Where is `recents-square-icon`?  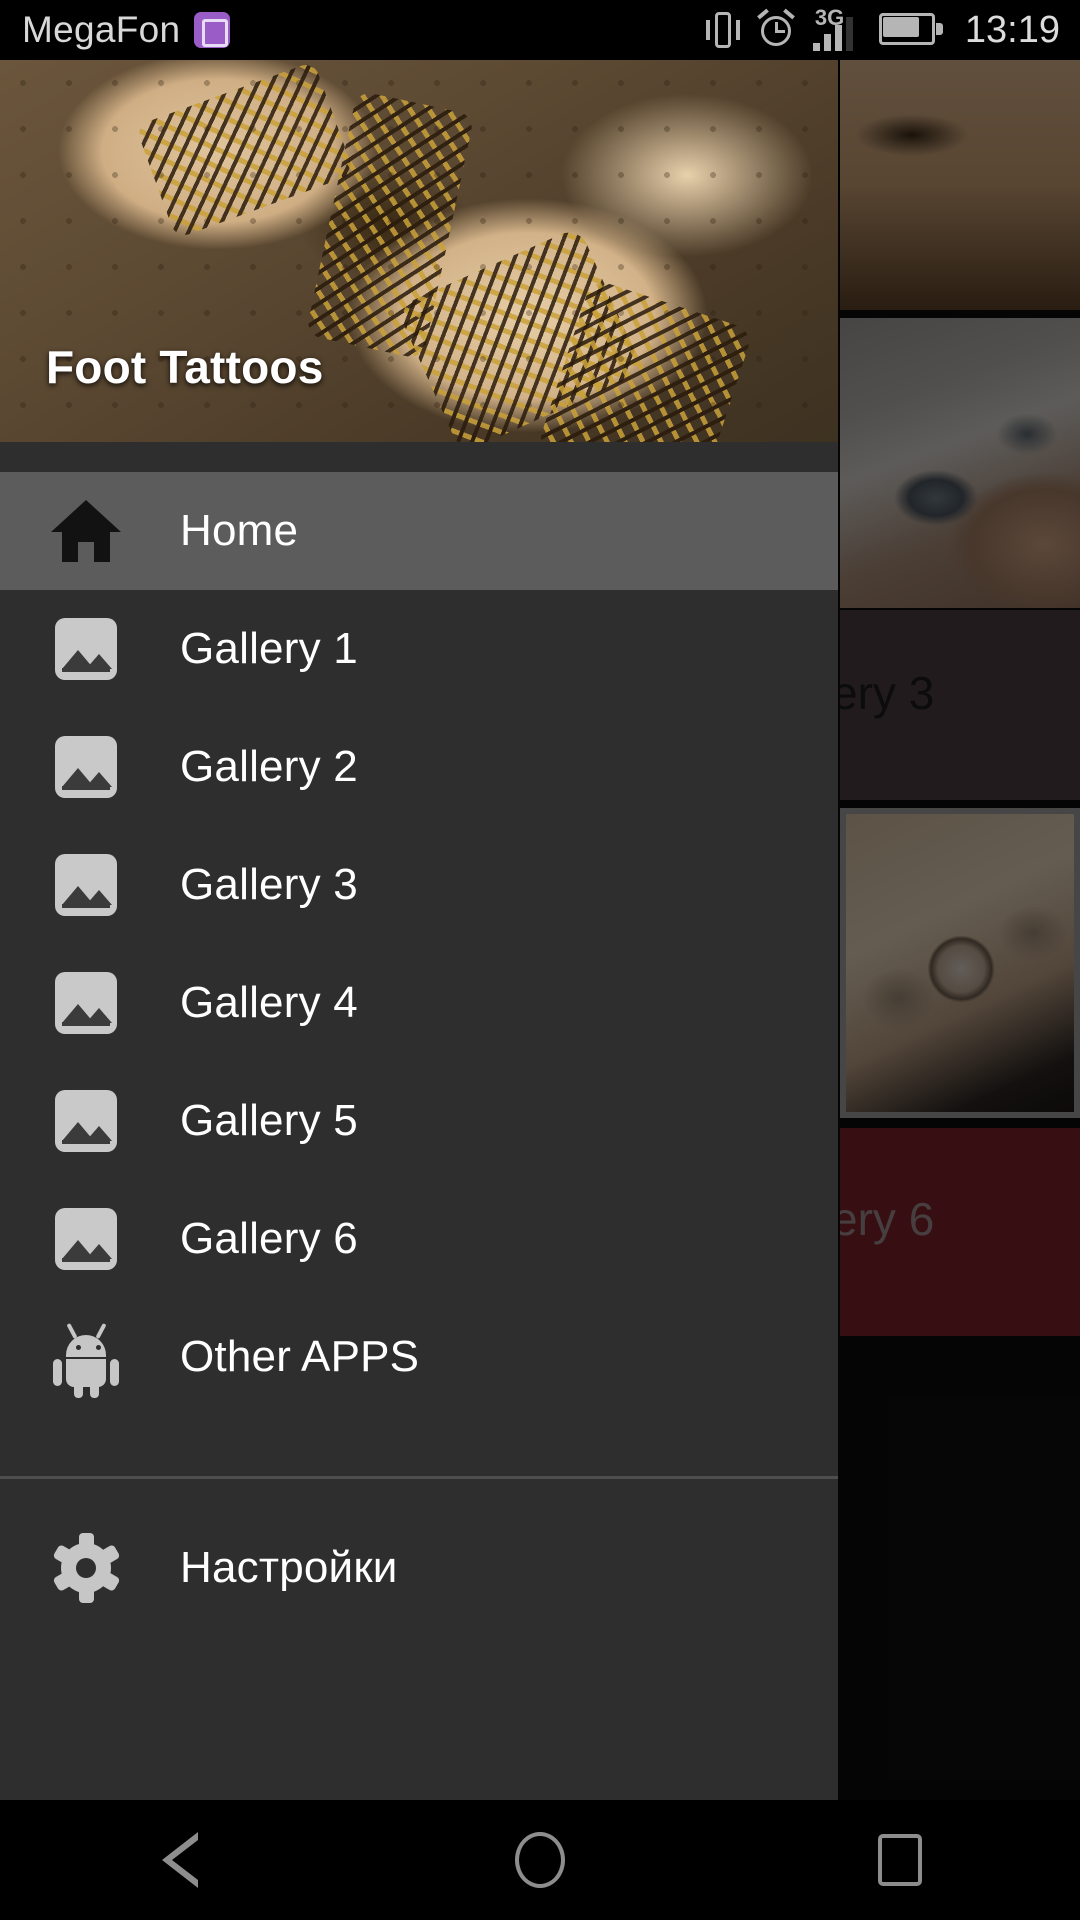 recents-square-icon is located at coordinates (900, 1860).